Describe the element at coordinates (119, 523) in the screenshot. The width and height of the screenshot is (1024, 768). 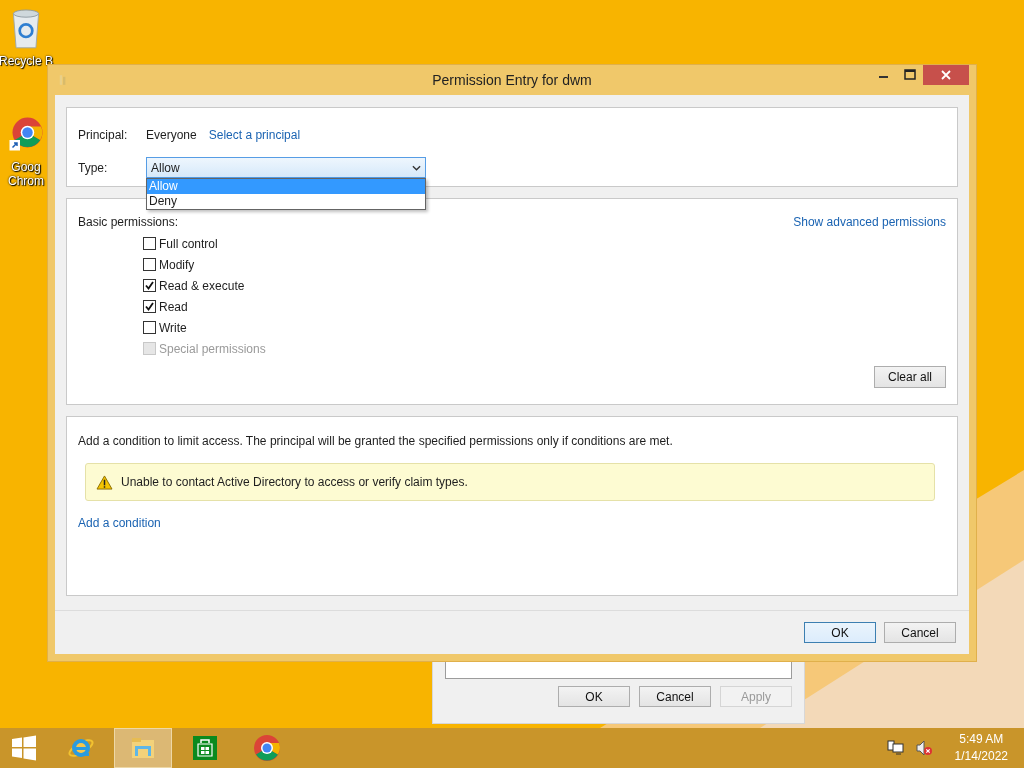
I see `add-condition-link: Add a condition` at that location.